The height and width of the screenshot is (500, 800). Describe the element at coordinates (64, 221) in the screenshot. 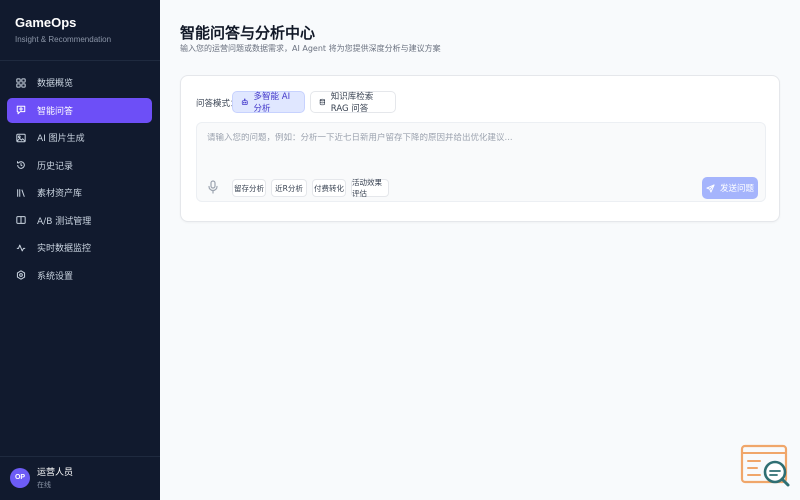

I see `sidebar-item-label: A/B 测试管理` at that location.